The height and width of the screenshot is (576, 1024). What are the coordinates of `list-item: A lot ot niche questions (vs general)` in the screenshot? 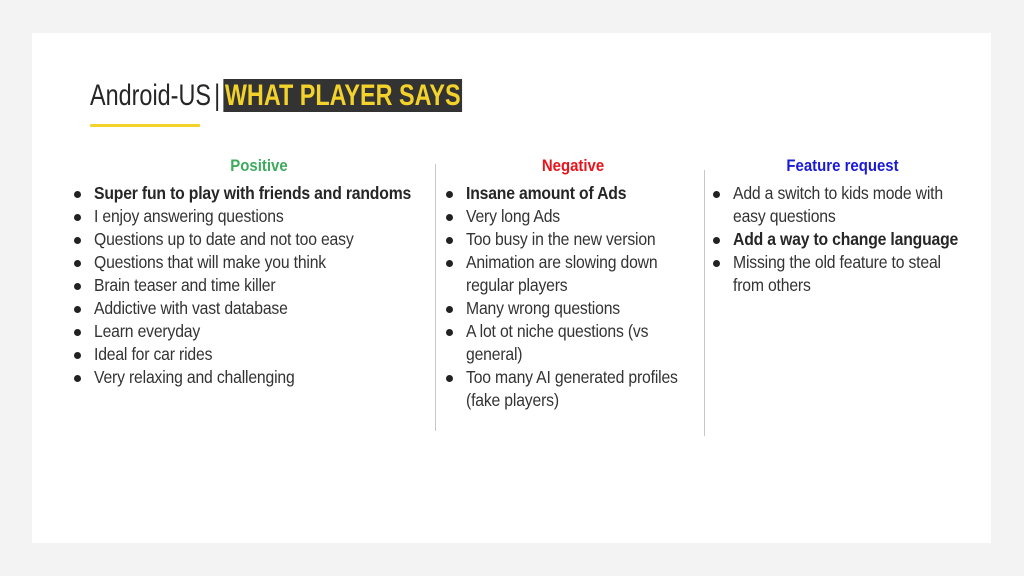 It's located at (573, 343).